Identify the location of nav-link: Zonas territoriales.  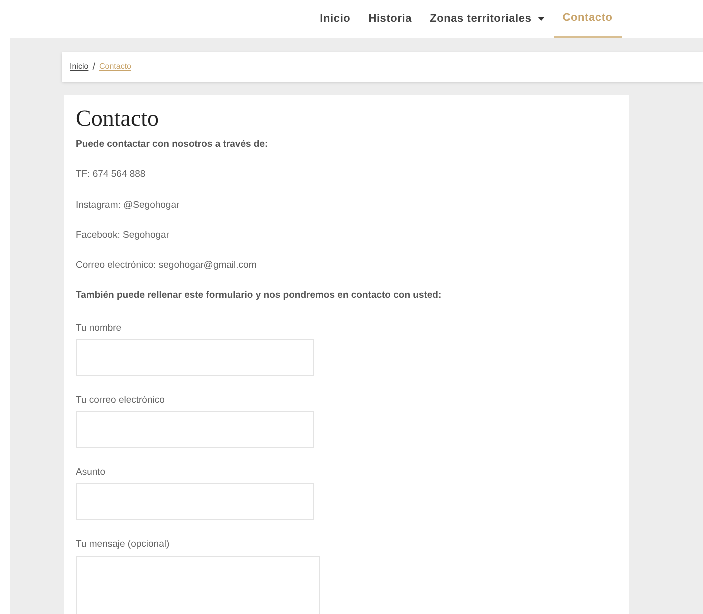
(487, 19).